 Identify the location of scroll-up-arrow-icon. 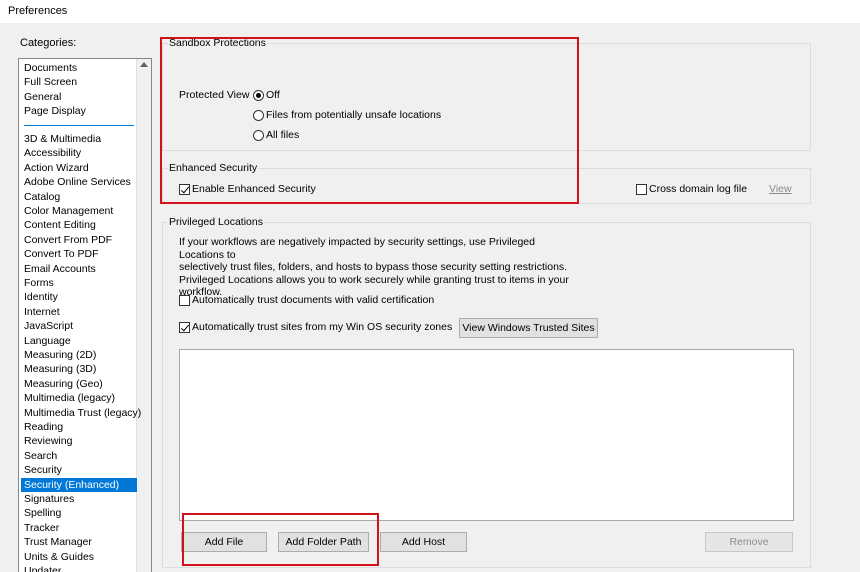
(144, 64).